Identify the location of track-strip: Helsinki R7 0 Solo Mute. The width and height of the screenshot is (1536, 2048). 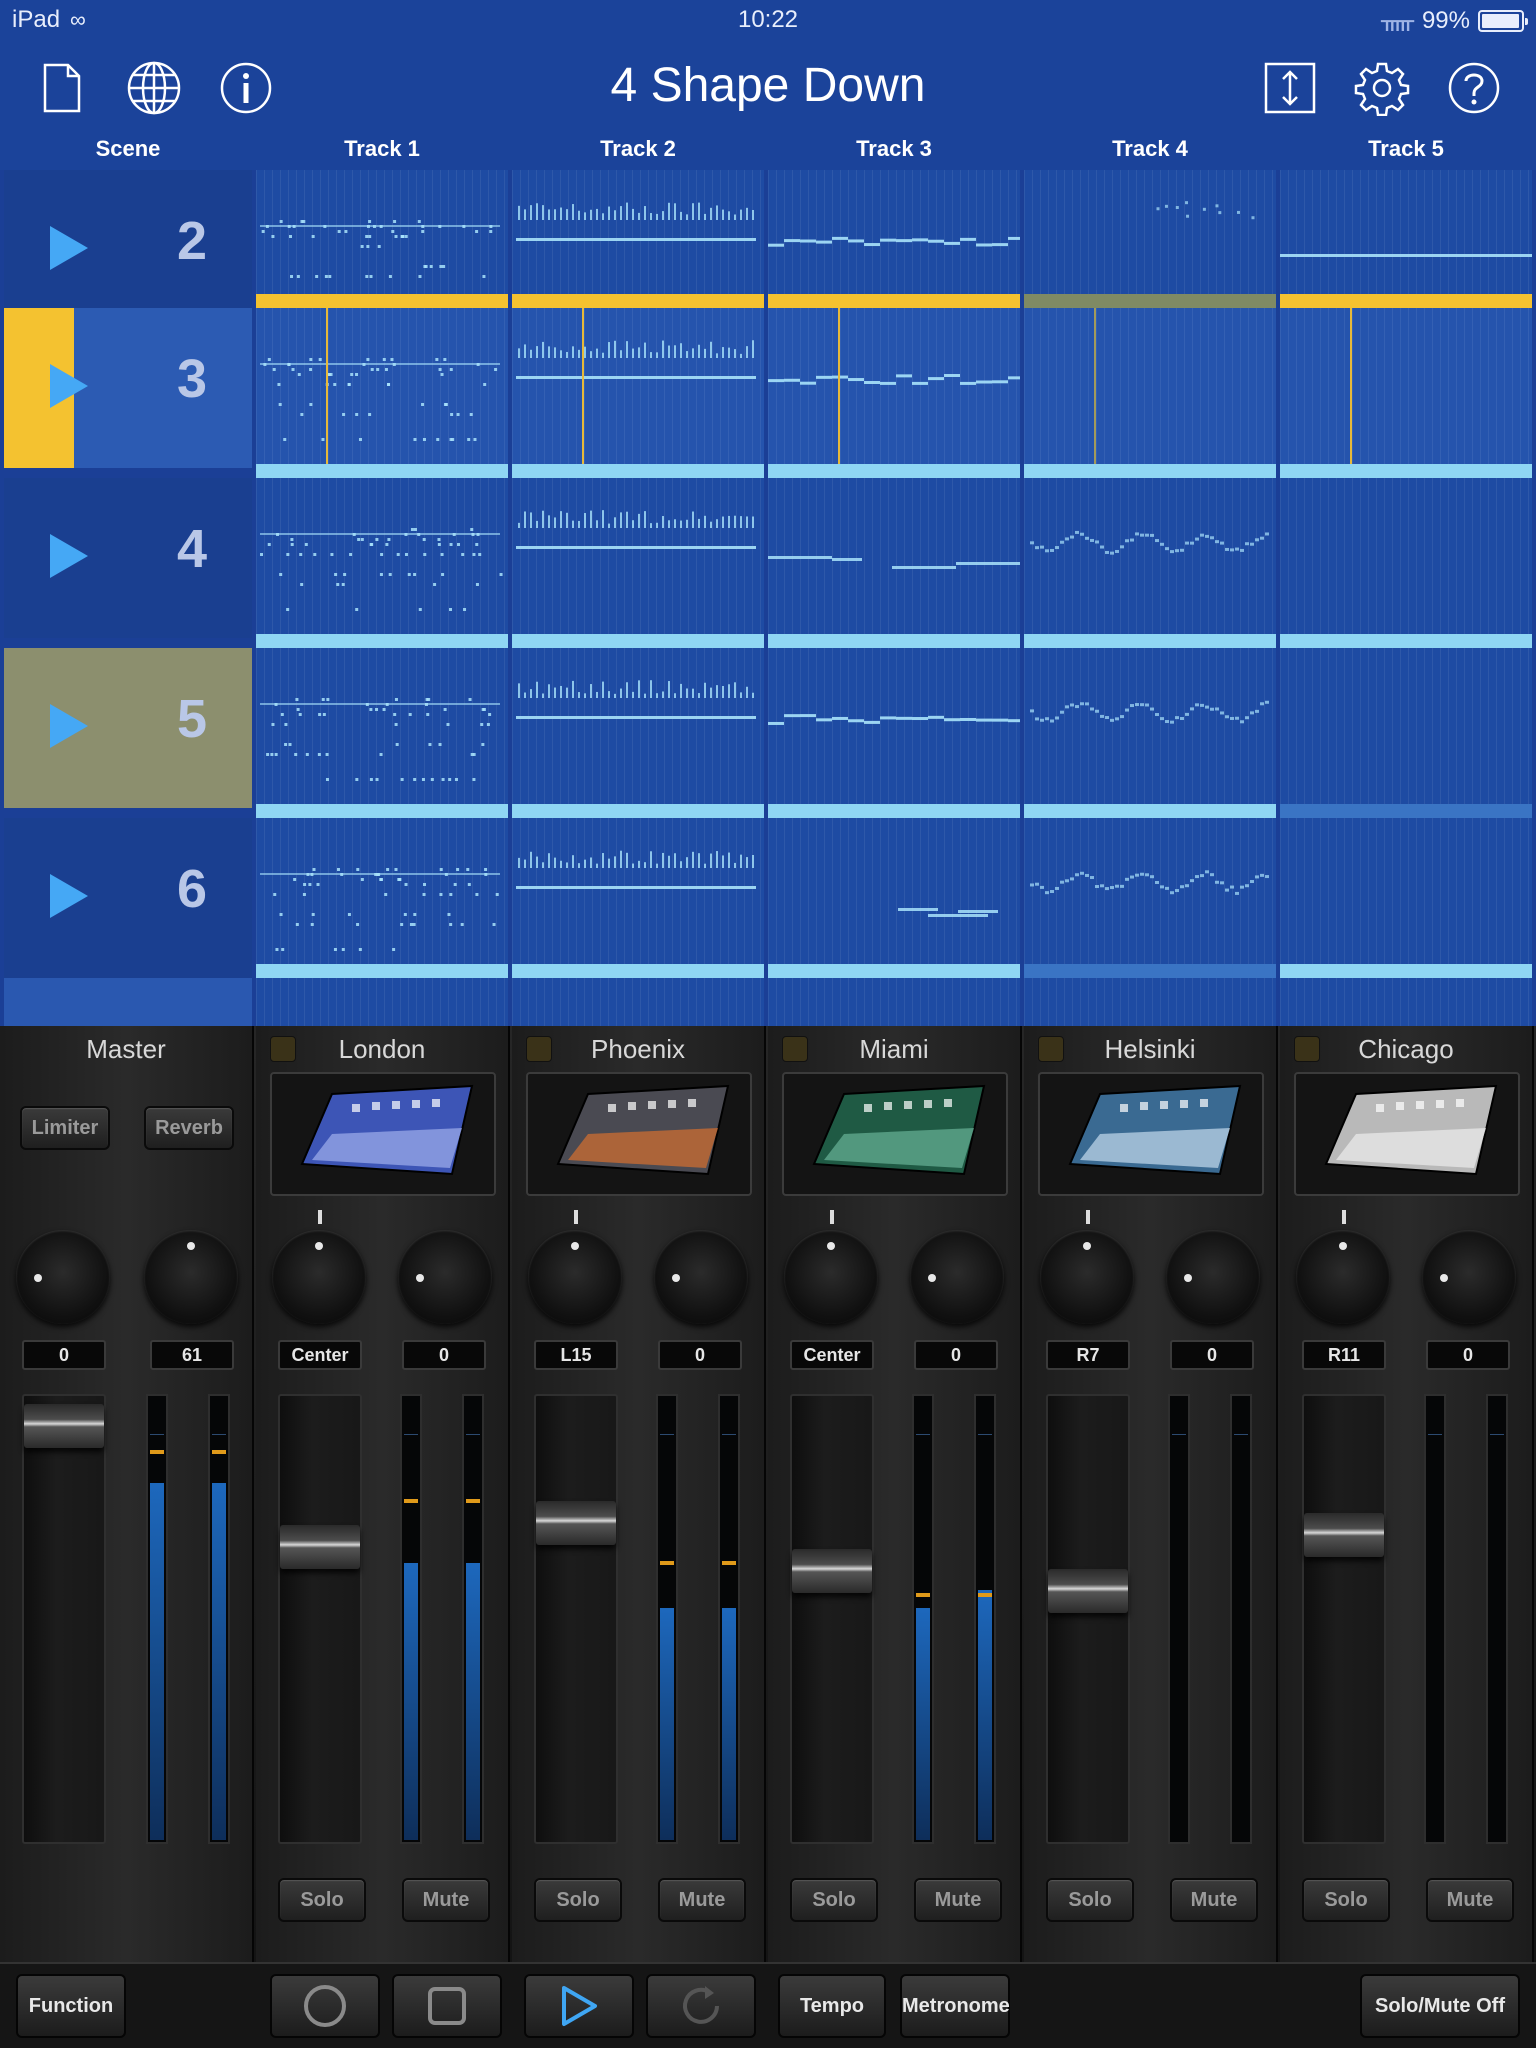
(1151, 1494).